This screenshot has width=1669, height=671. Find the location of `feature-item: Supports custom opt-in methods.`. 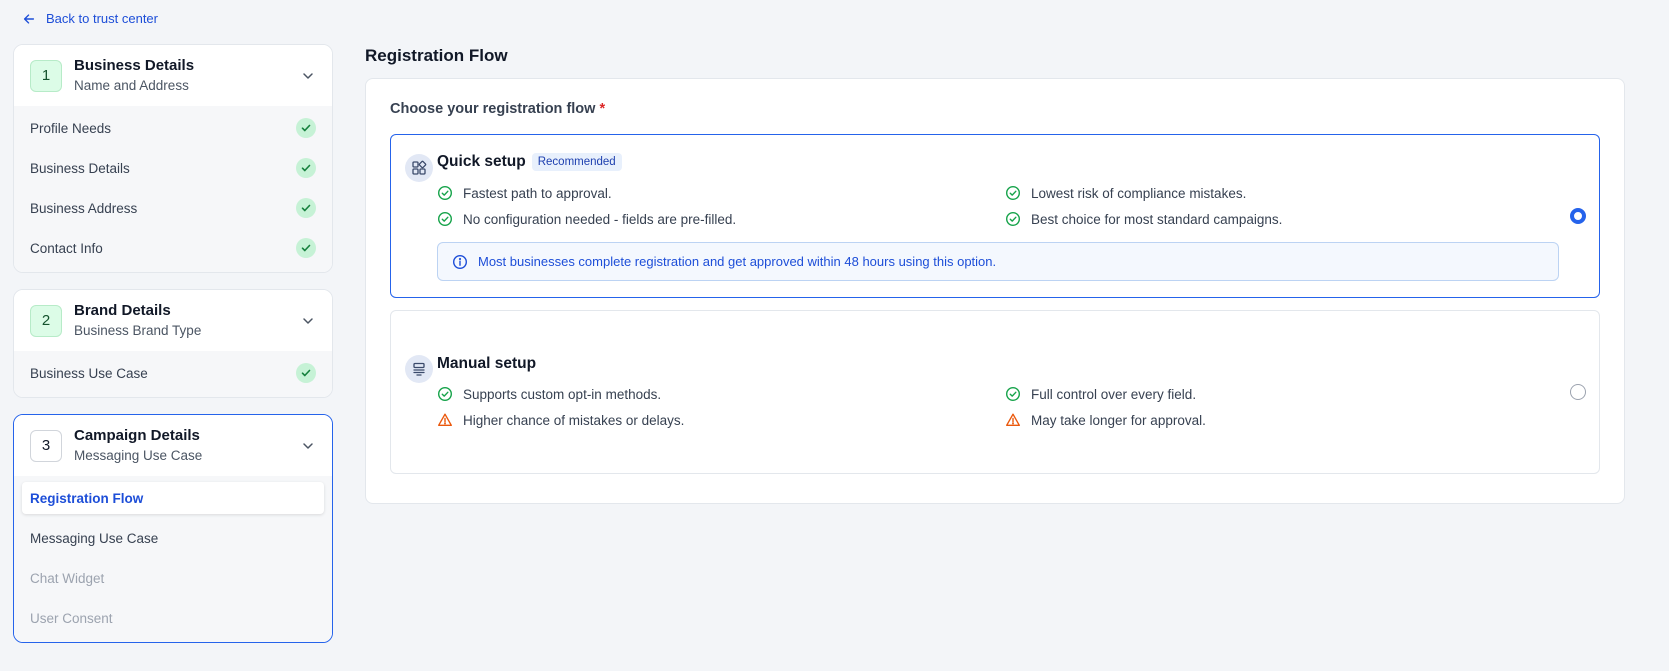

feature-item: Supports custom opt-in methods. is located at coordinates (549, 394).